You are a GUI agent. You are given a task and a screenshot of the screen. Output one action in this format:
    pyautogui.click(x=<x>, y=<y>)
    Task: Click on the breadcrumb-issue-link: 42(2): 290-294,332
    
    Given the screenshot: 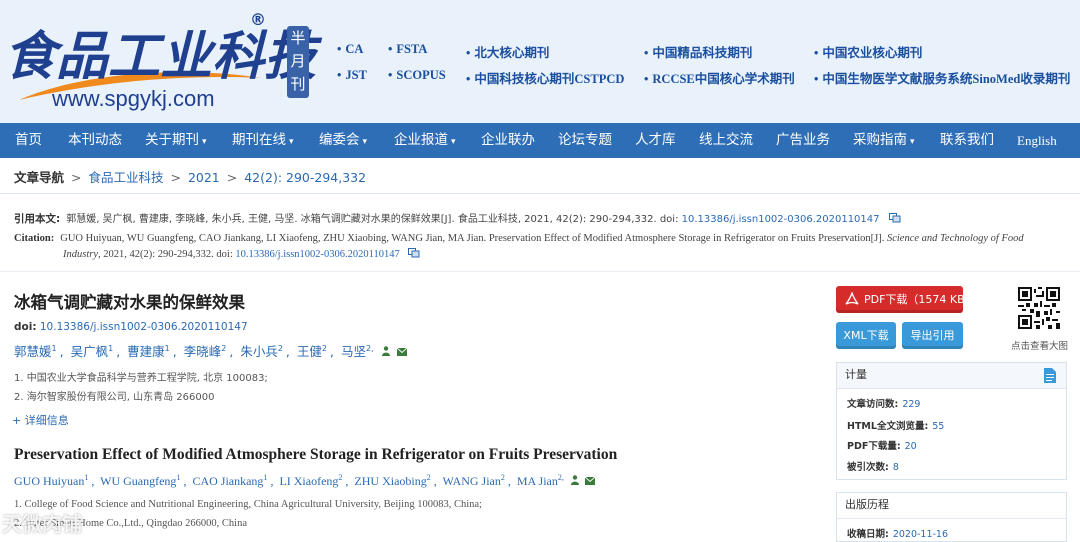 What is the action you would take?
    pyautogui.click(x=305, y=177)
    